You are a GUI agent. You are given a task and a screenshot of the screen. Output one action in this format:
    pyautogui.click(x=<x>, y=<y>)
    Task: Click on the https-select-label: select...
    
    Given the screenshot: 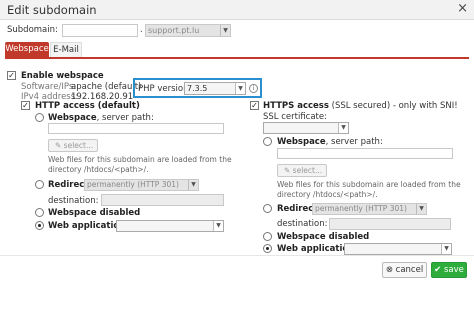 What is the action you would take?
    pyautogui.click(x=307, y=170)
    